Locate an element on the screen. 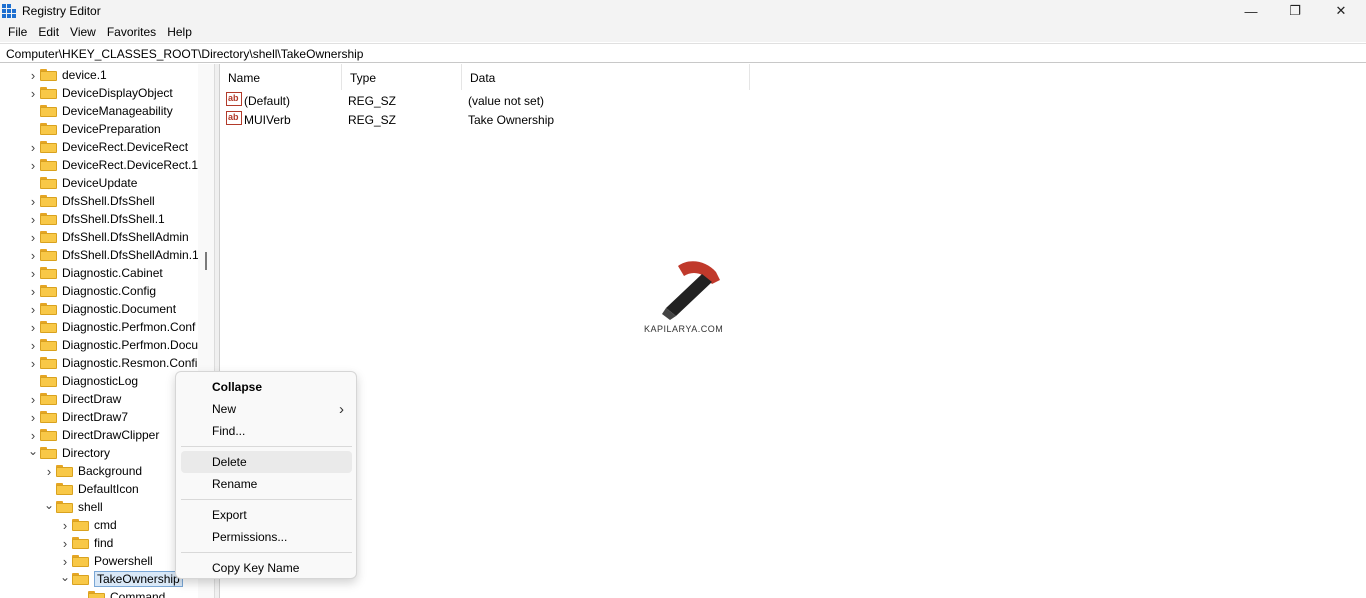 The height and width of the screenshot is (598, 1366). tree-item: ⌄ Directory is located at coordinates (69, 453).